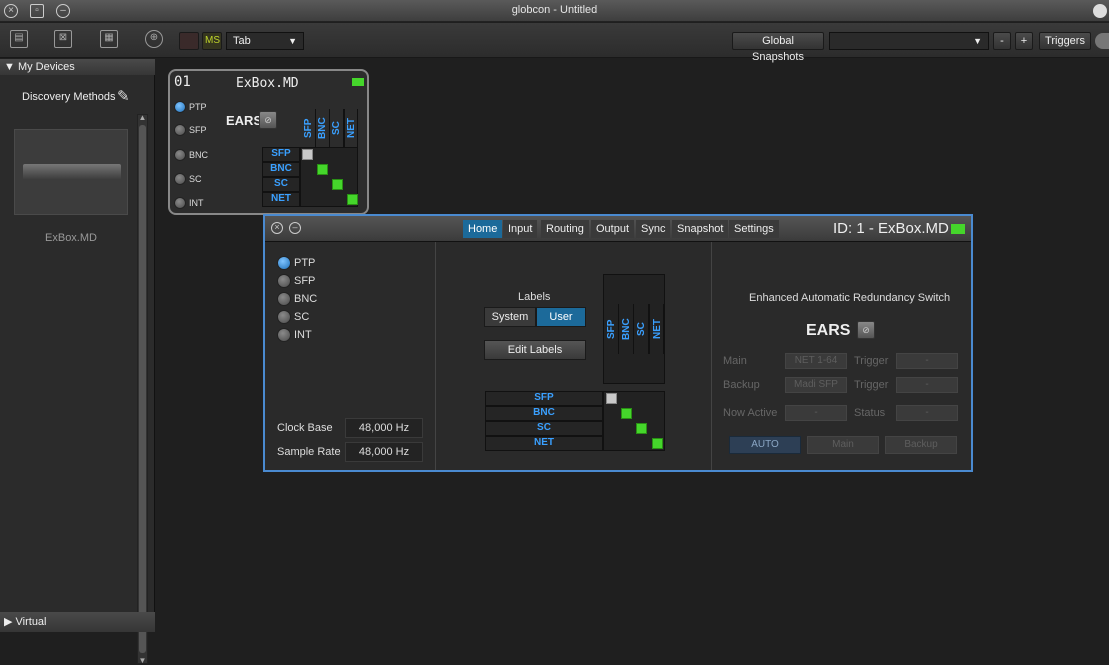 The image size is (1109, 665). Describe the element at coordinates (142, 117) in the screenshot. I see `scroll-up-icon: ▲` at that location.